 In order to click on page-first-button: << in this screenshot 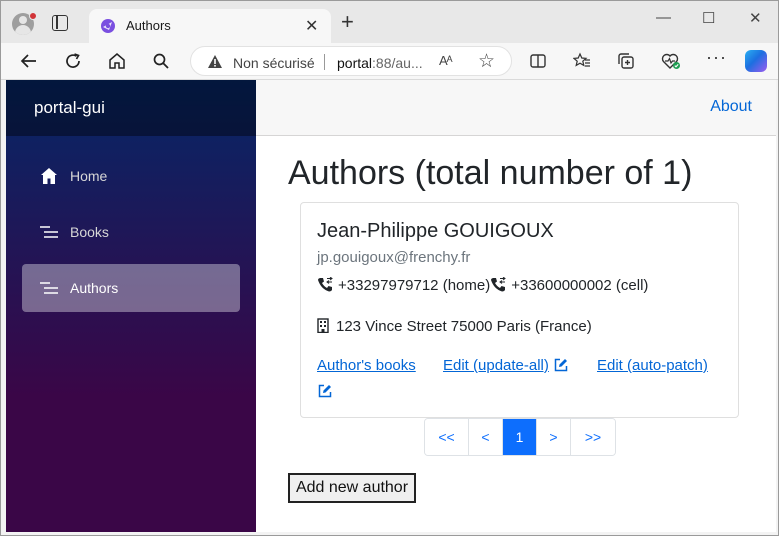, I will do `click(447, 437)`.